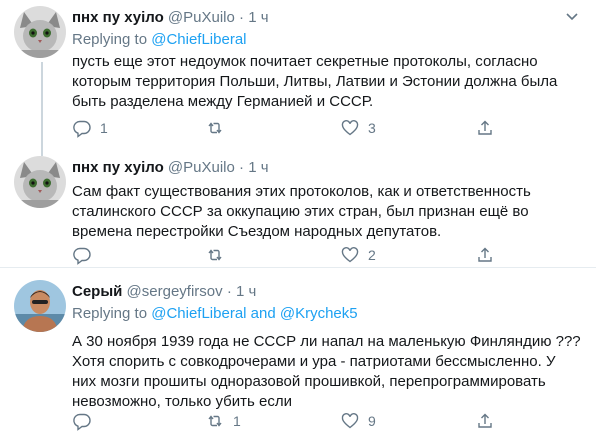  I want to click on reply-button: 1, so click(90, 128).